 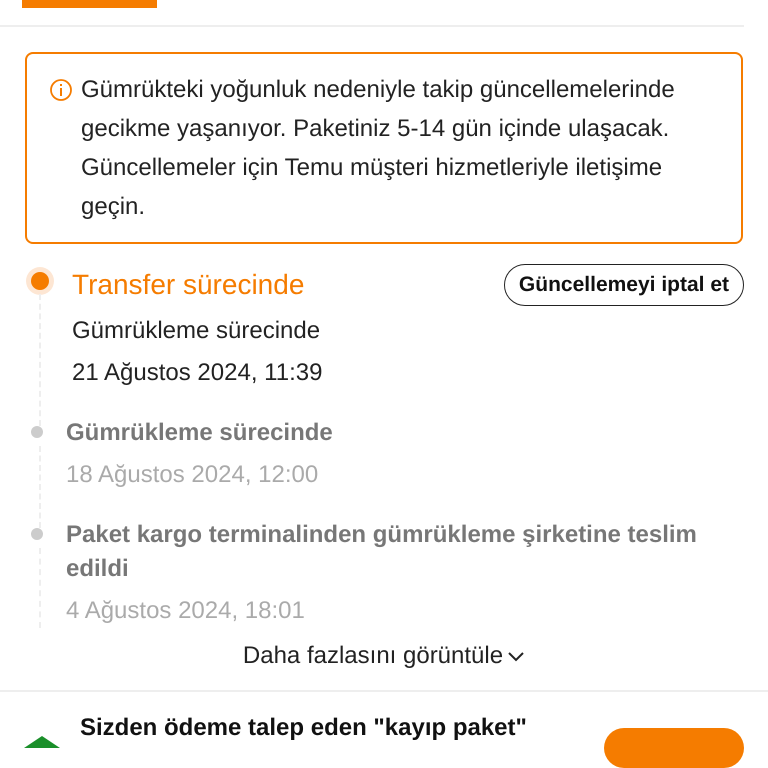 I want to click on status-title: Gümrükleme sürecinde, so click(x=199, y=433).